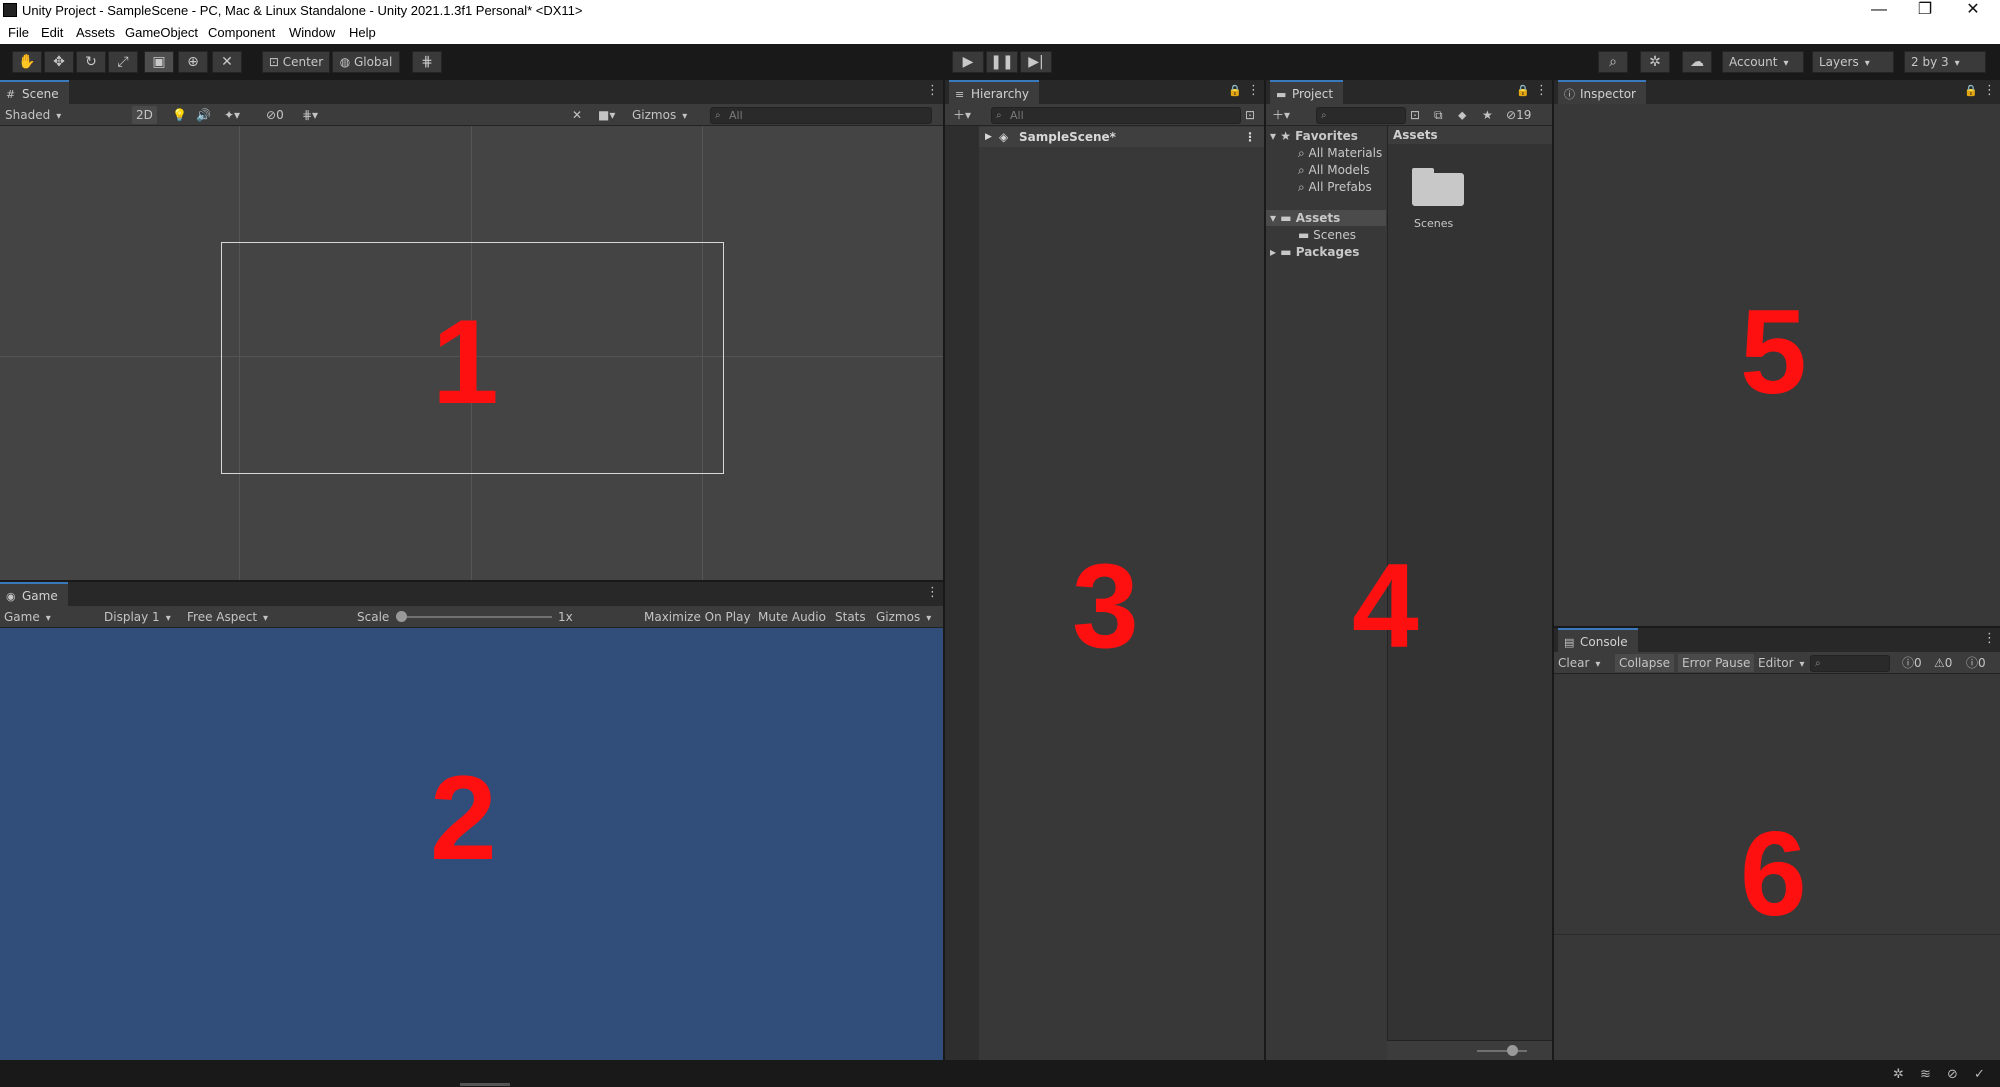 This screenshot has height=1087, width=2000. I want to click on aspect-dropdown: Free Aspect, so click(267, 618).